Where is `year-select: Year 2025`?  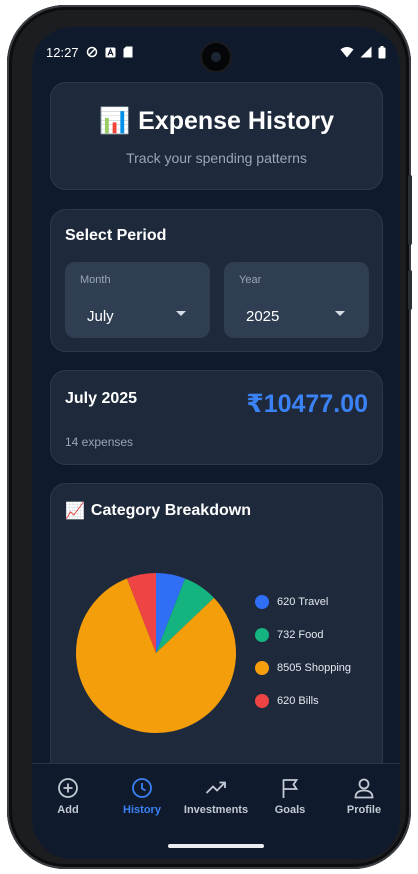 year-select: Year 2025 is located at coordinates (296, 300).